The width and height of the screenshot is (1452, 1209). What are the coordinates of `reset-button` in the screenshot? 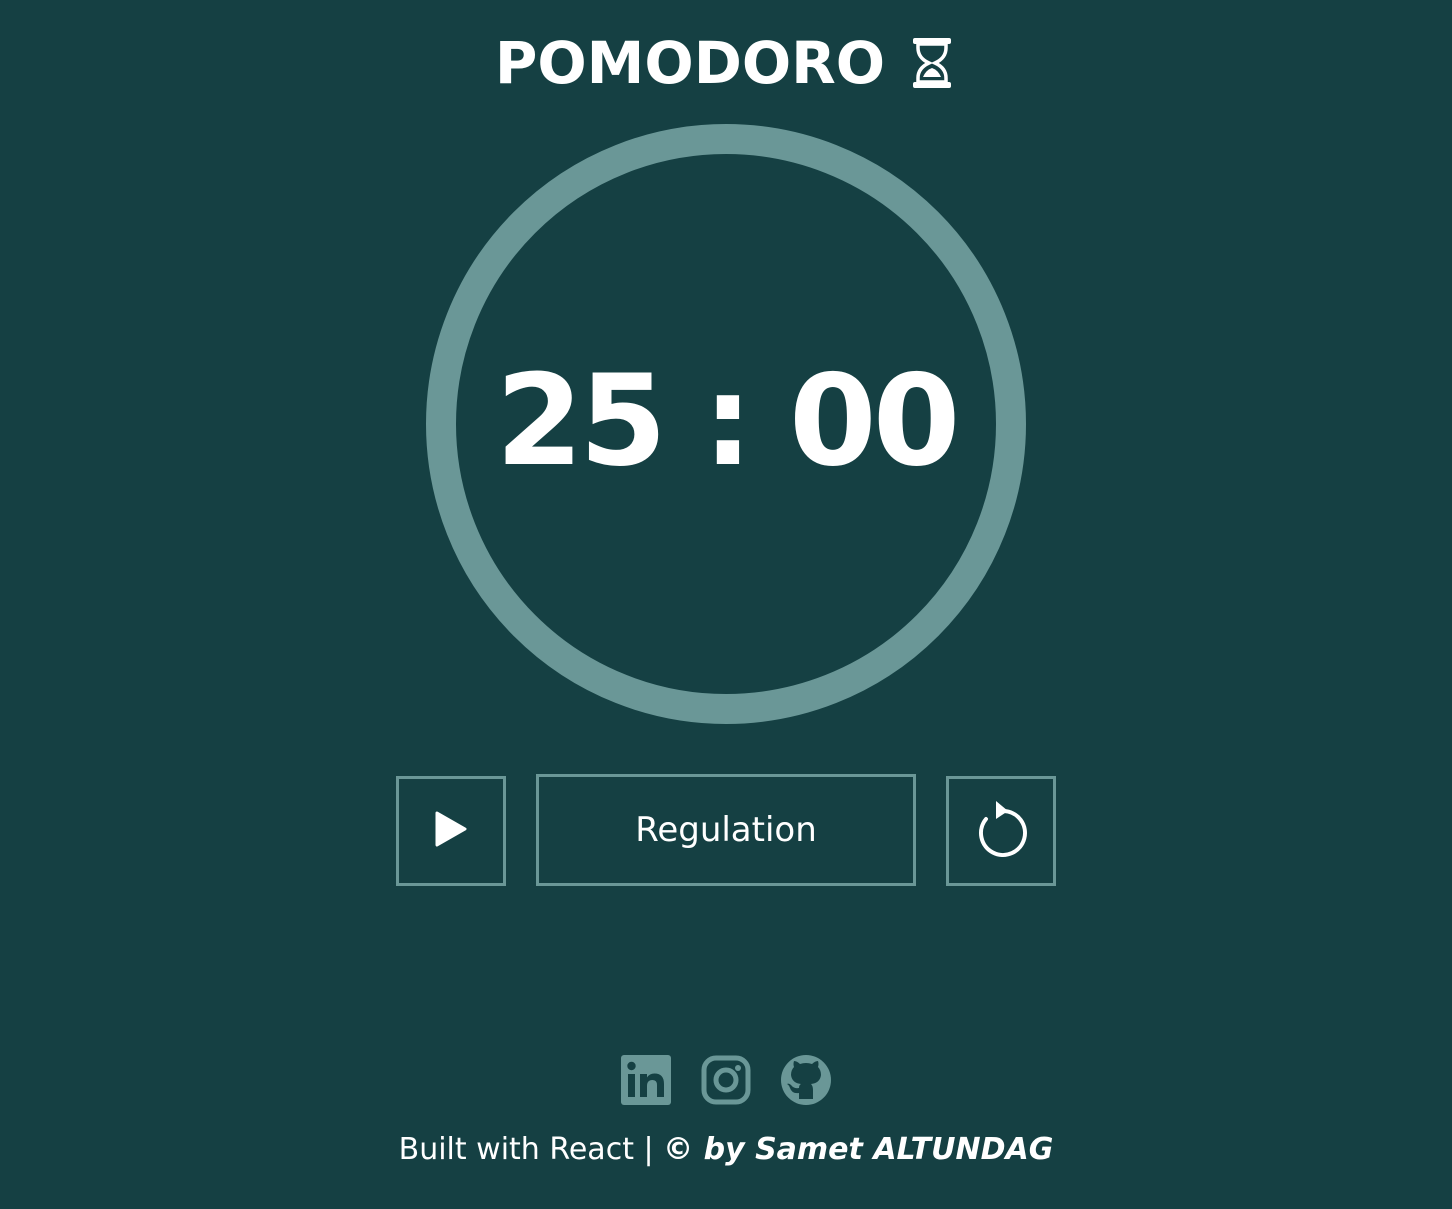 It's located at (1001, 831).